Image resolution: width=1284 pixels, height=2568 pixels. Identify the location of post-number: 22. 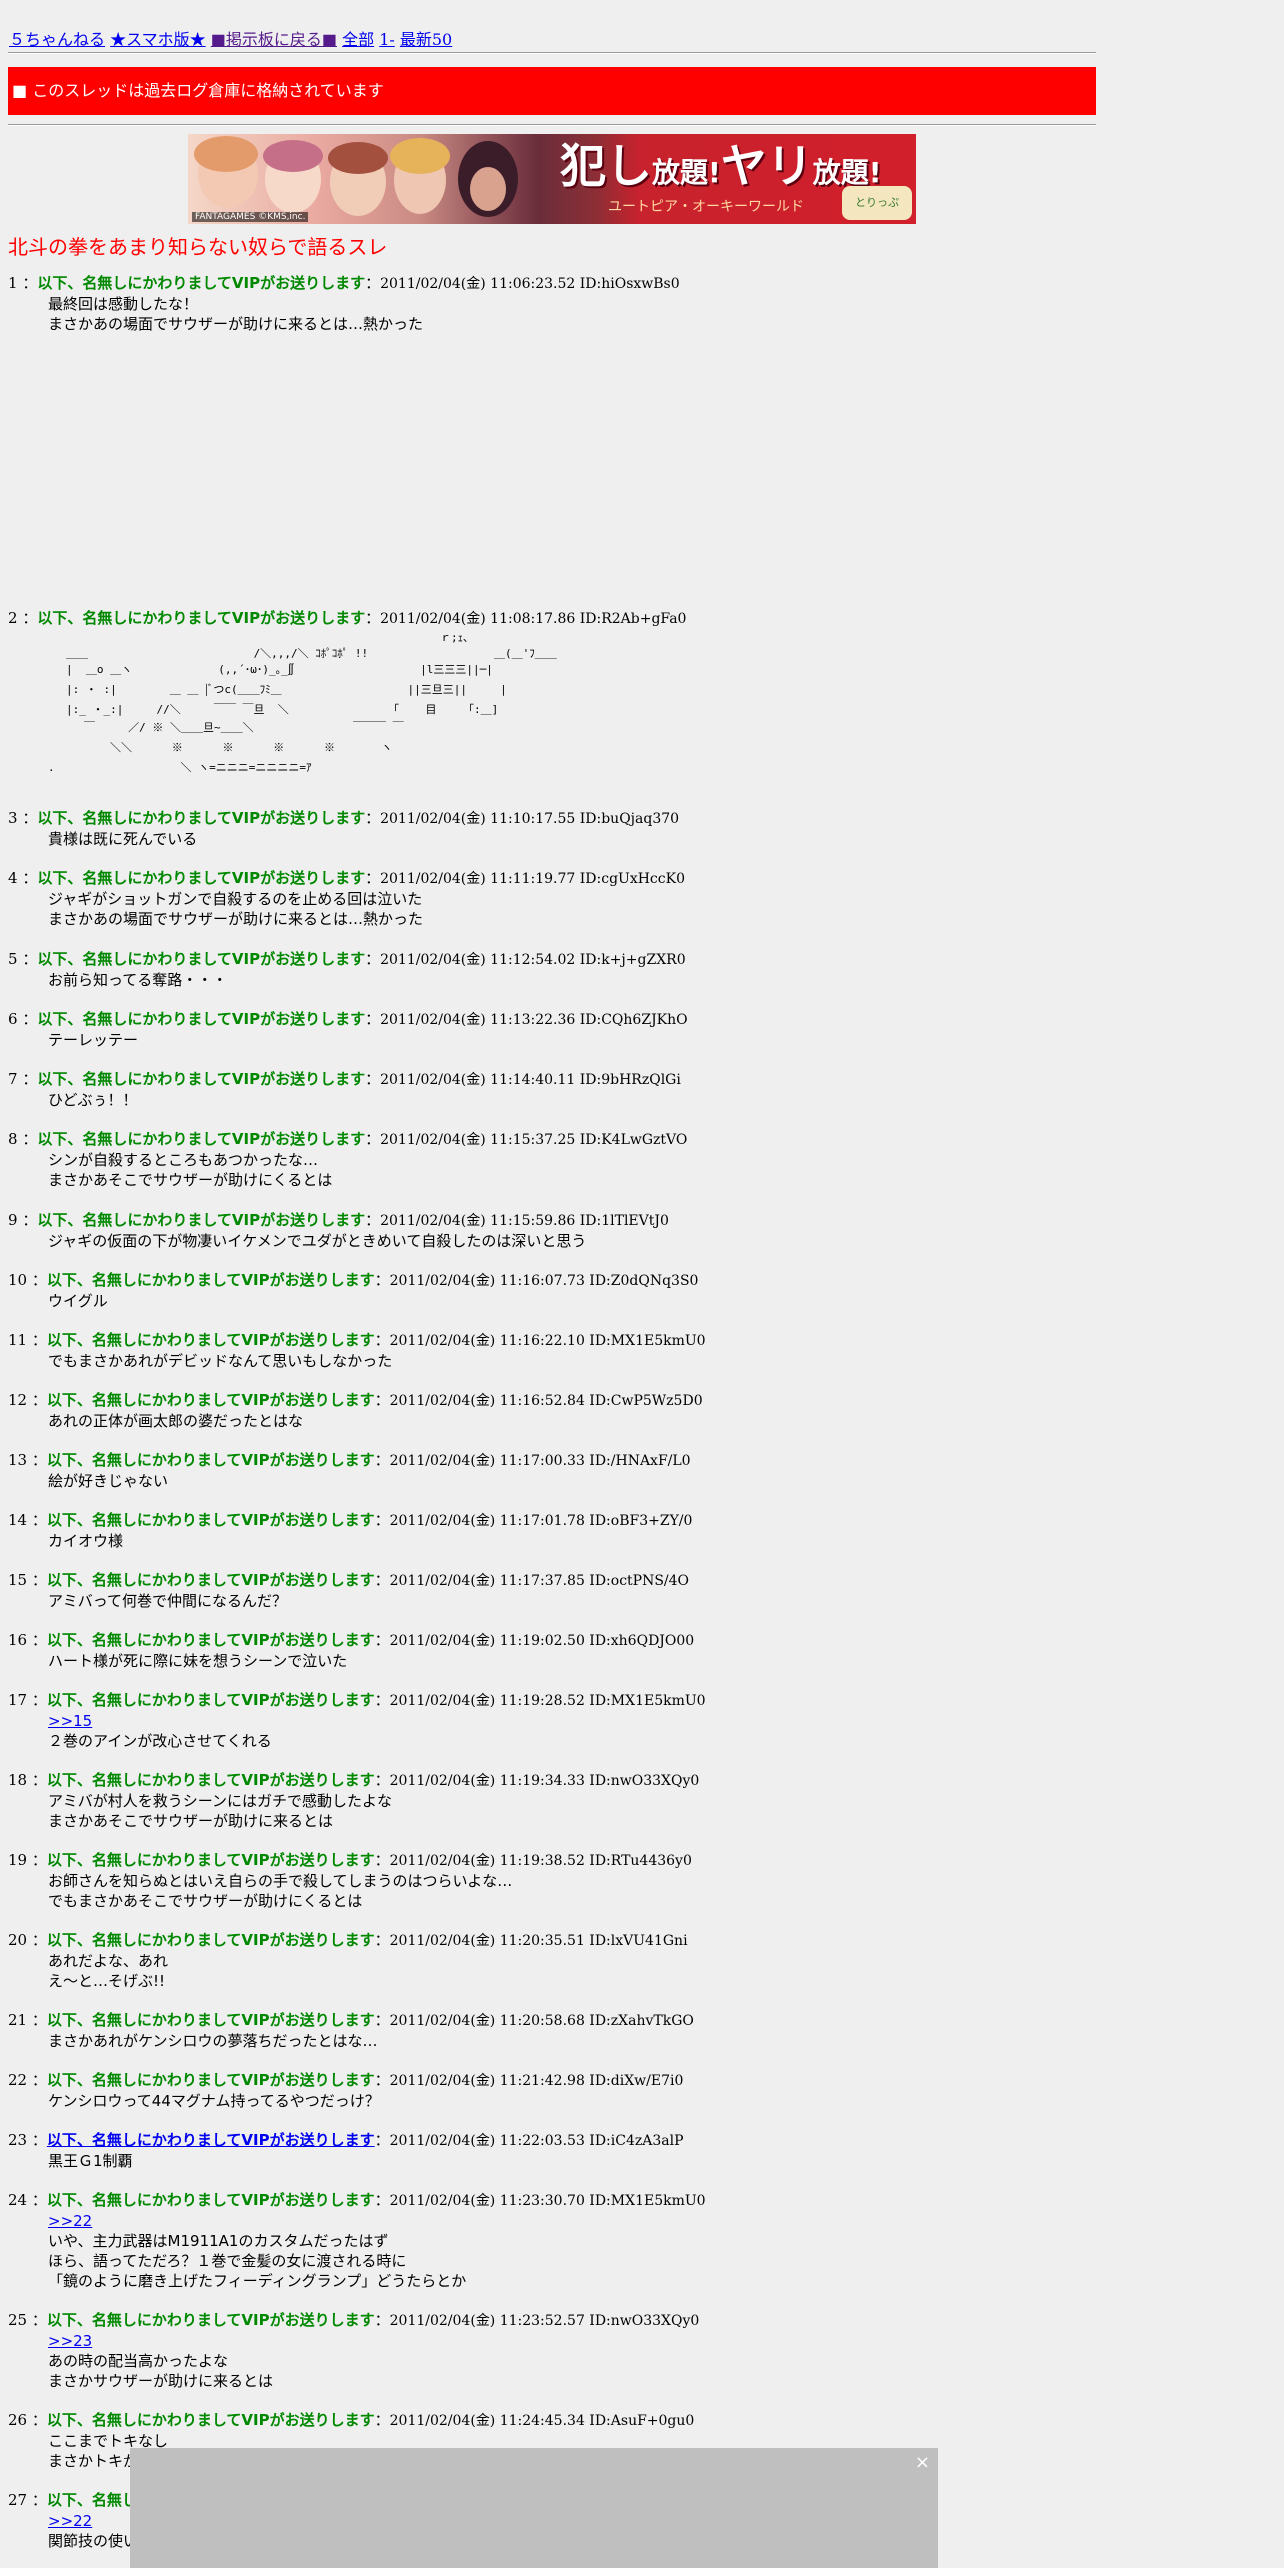
(17, 2080).